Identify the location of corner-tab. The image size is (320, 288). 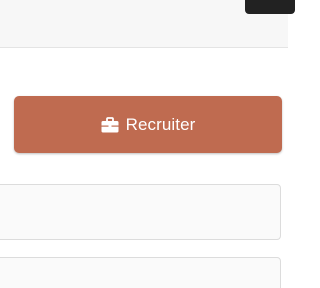
(270, 7).